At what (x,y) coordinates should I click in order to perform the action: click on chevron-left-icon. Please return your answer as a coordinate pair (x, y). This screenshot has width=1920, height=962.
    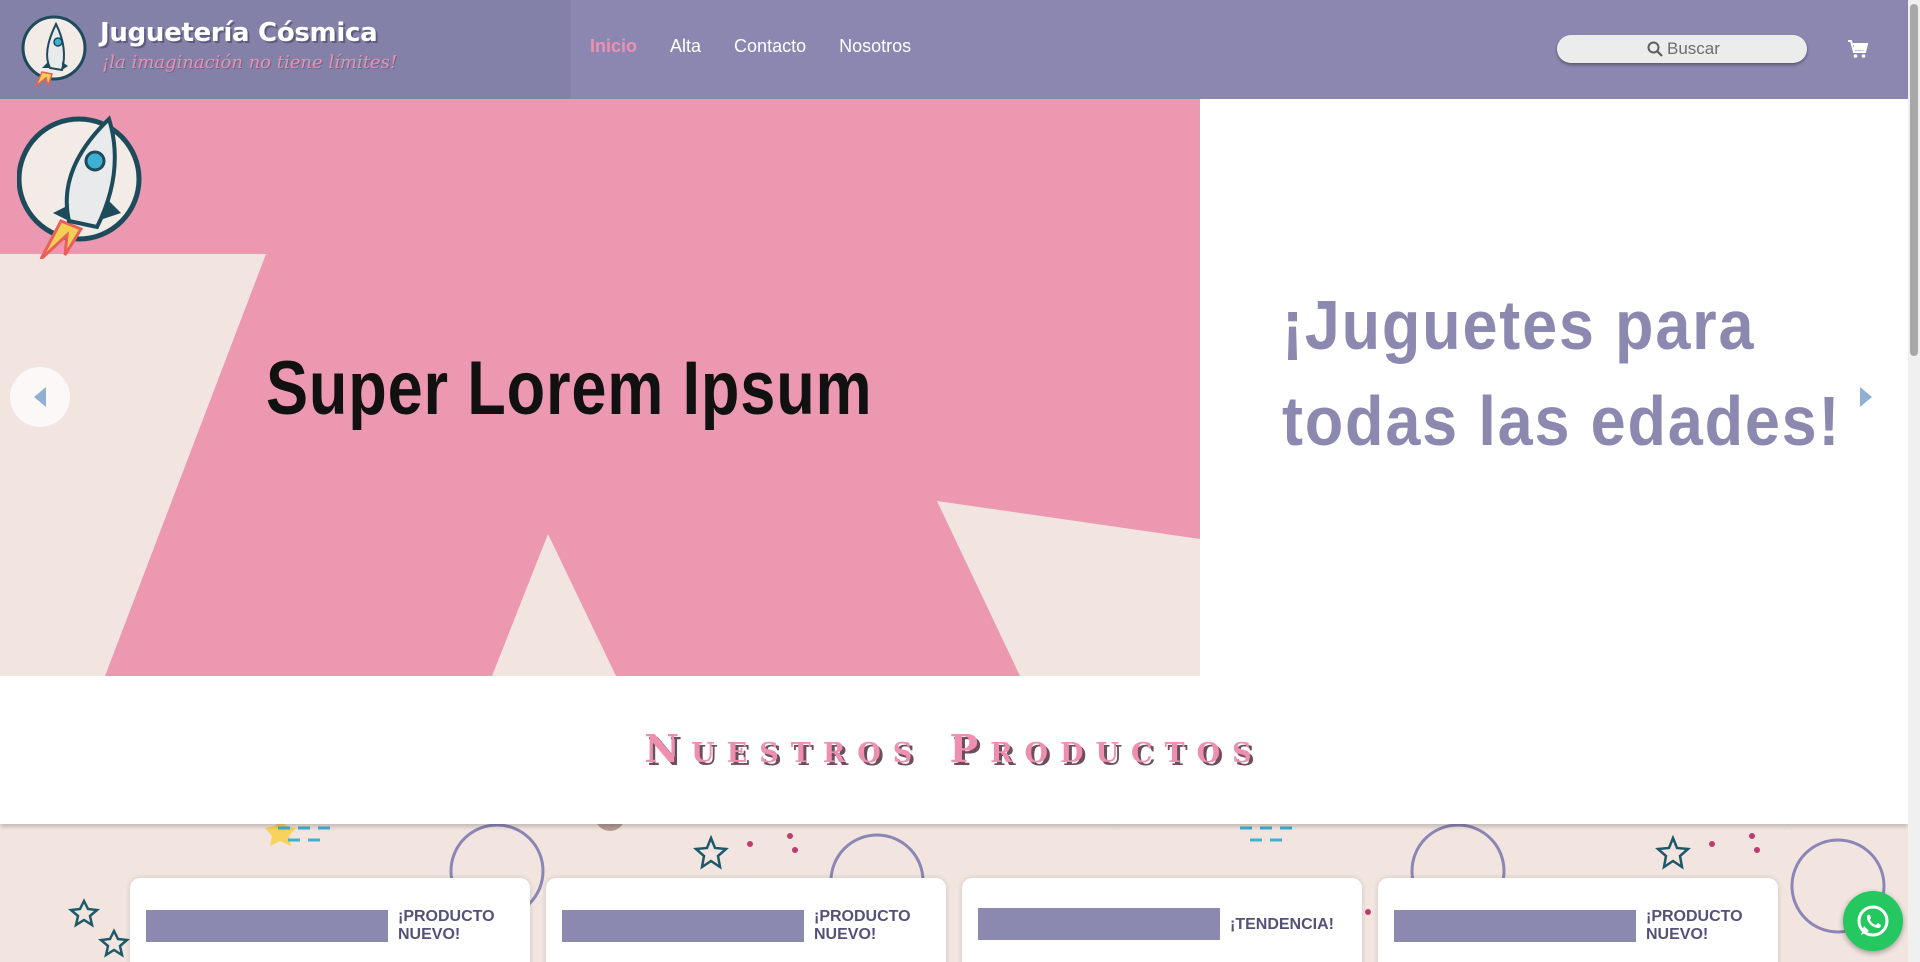
    Looking at the image, I should click on (40, 397).